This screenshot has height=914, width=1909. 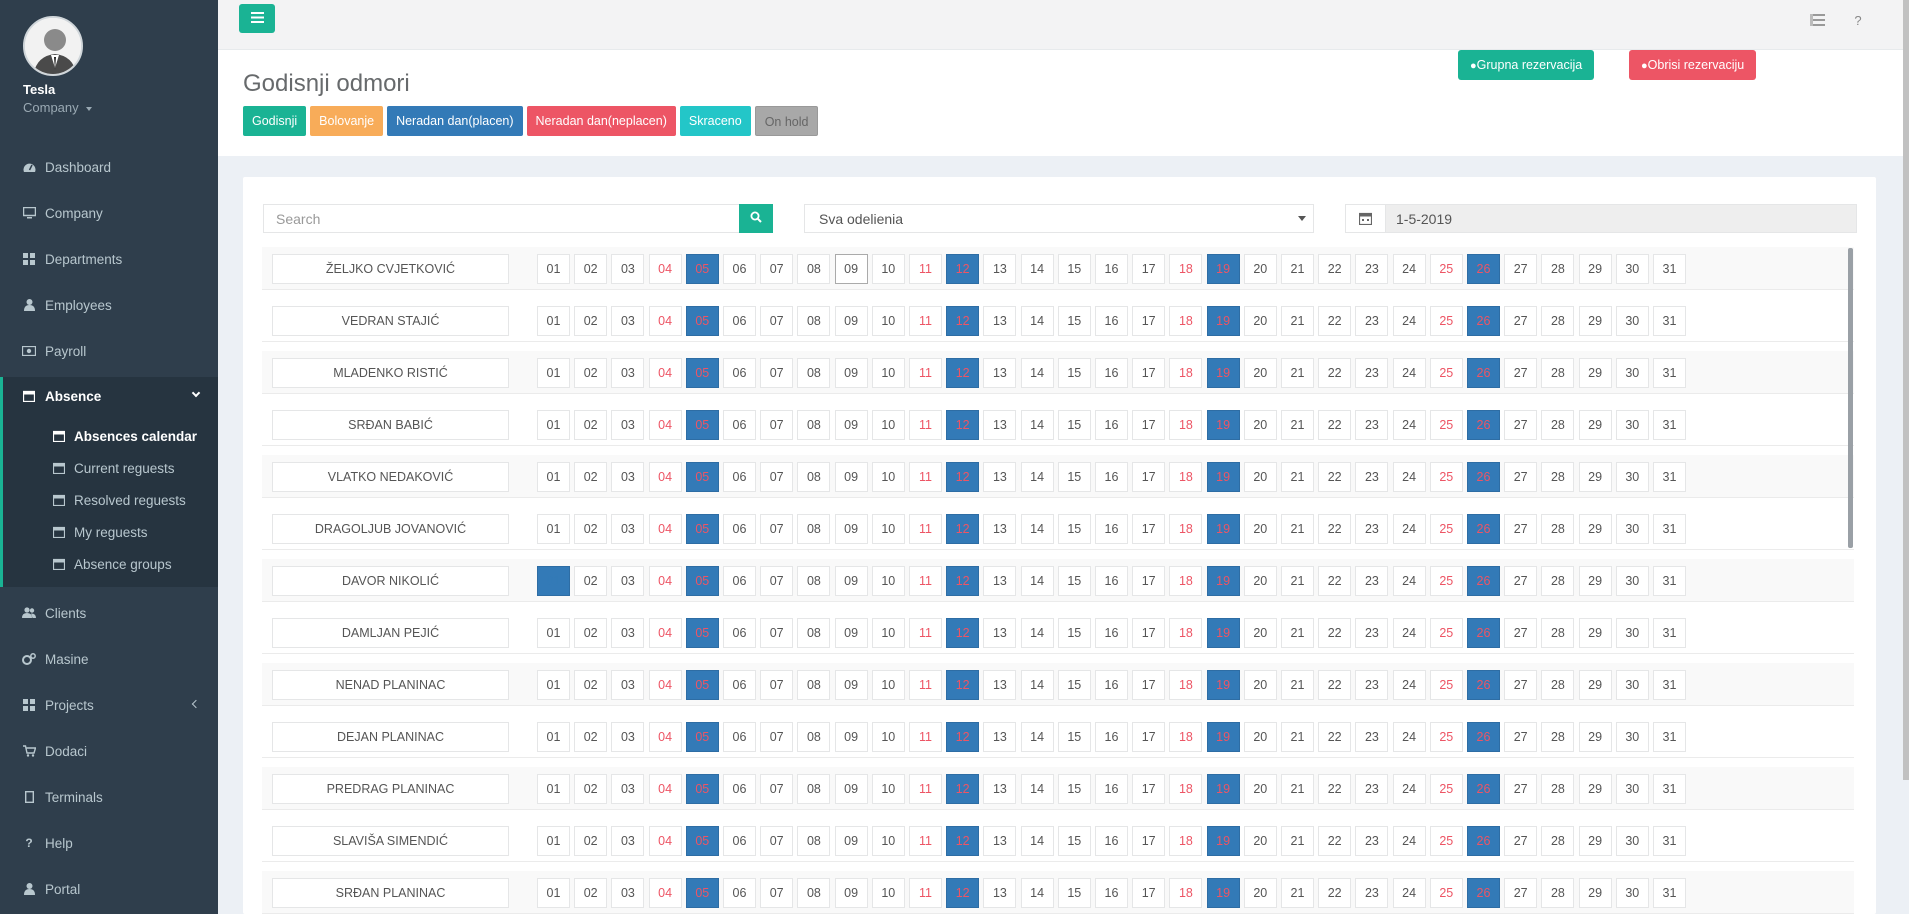 What do you see at coordinates (1669, 269) in the screenshot?
I see `day-cell: 31` at bounding box center [1669, 269].